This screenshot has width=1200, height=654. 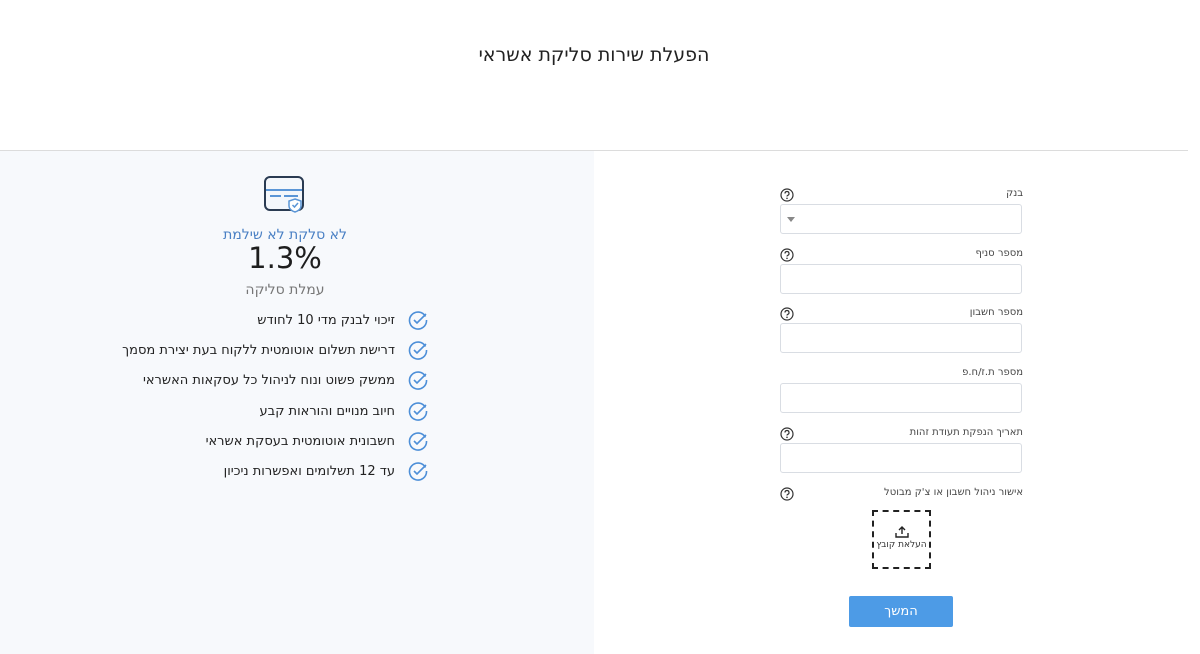 I want to click on file-upload-dropzone: העלאת קובץ, so click(x=901, y=539).